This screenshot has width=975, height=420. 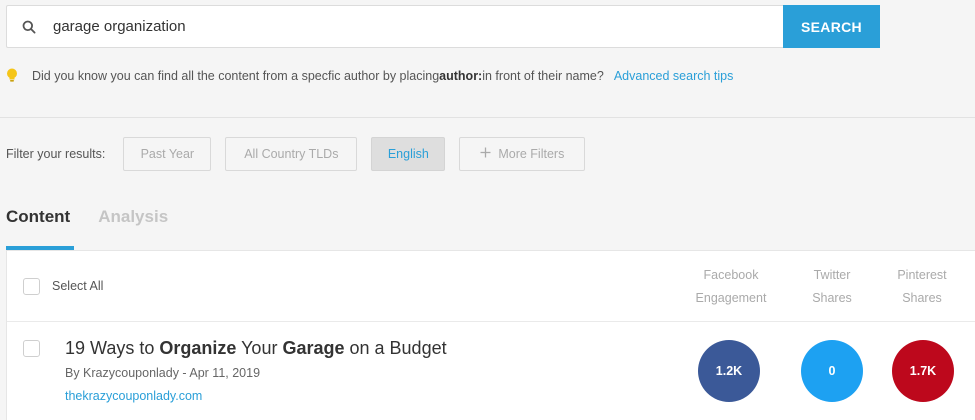 What do you see at coordinates (922, 275) in the screenshot?
I see `column-pinterest-line1: Pinterest` at bounding box center [922, 275].